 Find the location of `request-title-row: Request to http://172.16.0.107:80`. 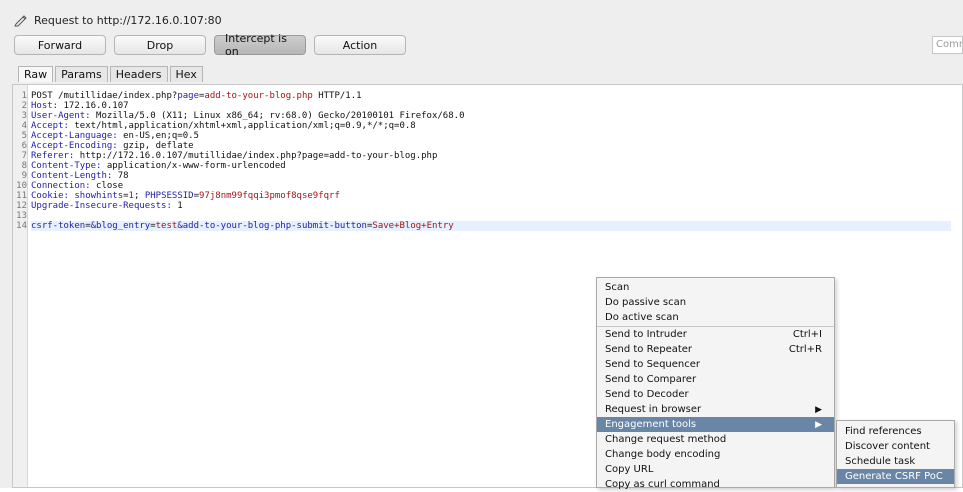

request-title-row: Request to http://172.16.0.107:80 is located at coordinates (118, 20).